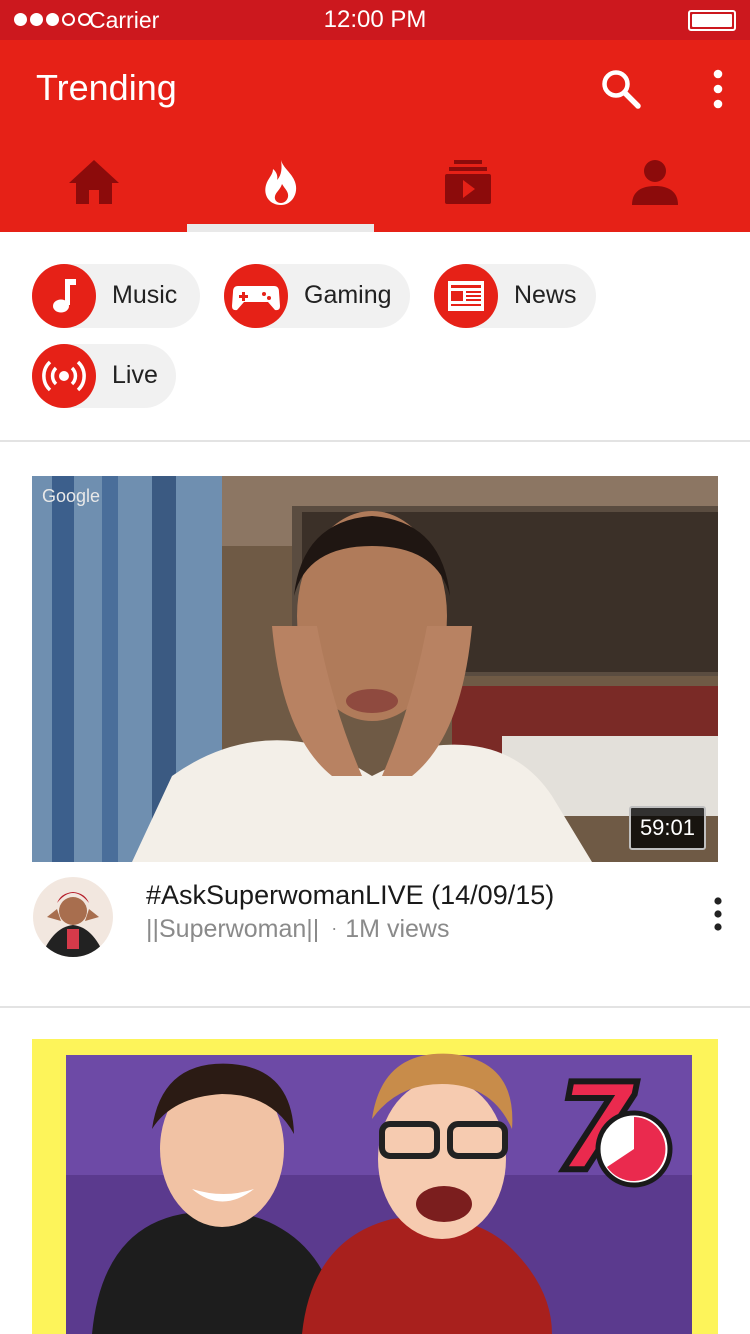 The height and width of the screenshot is (1334, 750). Describe the element at coordinates (280, 182) in the screenshot. I see `flame-icon` at that location.